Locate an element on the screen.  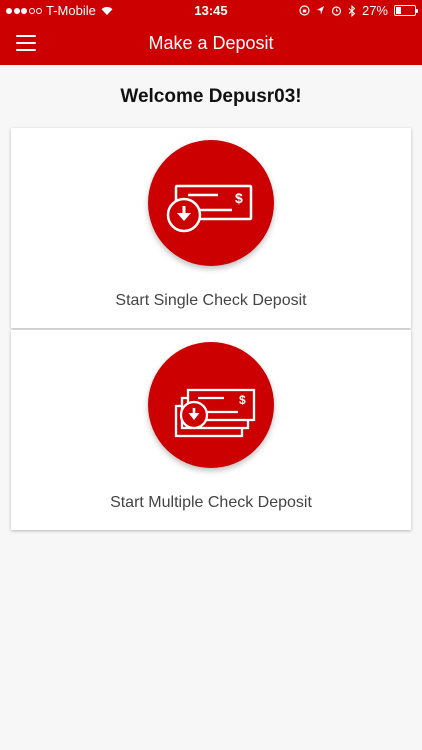
nav-bar: Make a Deposit is located at coordinates (211, 43).